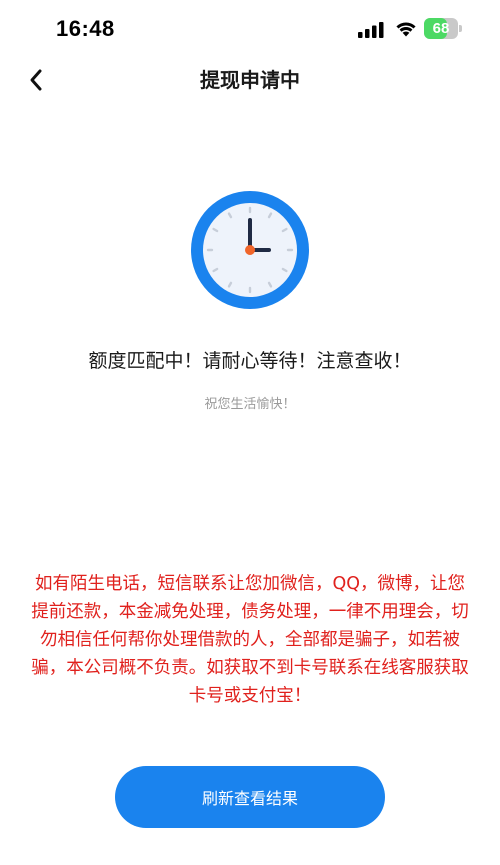 This screenshot has width=500, height=865. I want to click on back-button, so click(36, 80).